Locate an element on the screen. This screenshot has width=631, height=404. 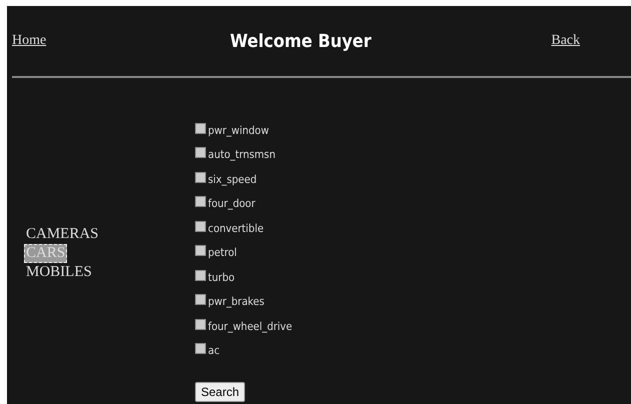
checkbox-label: four_door is located at coordinates (232, 203).